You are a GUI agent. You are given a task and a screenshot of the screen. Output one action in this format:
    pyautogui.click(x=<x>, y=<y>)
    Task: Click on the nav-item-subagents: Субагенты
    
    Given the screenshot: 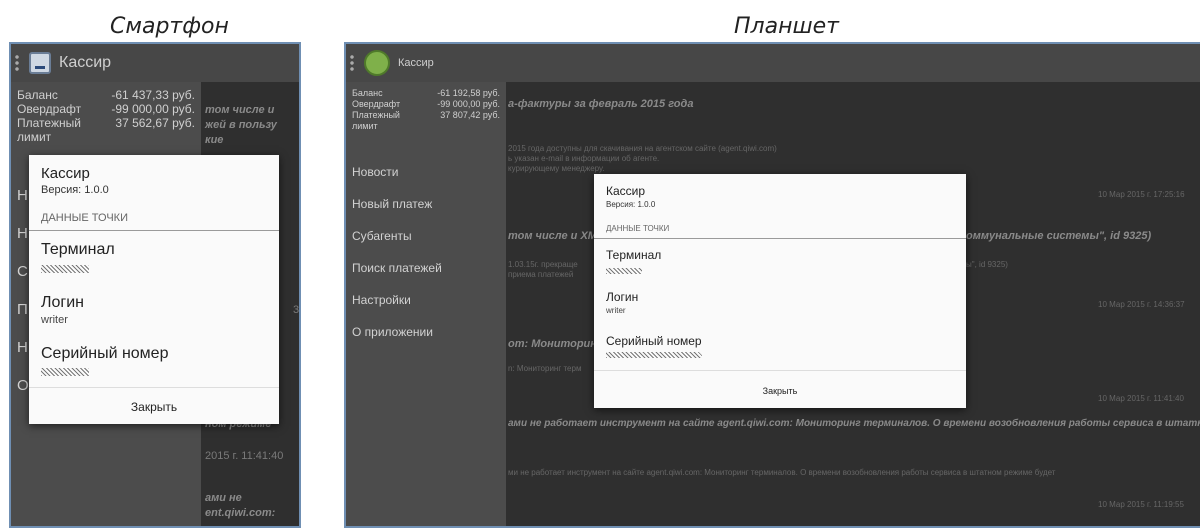 What is the action you would take?
    pyautogui.click(x=397, y=236)
    